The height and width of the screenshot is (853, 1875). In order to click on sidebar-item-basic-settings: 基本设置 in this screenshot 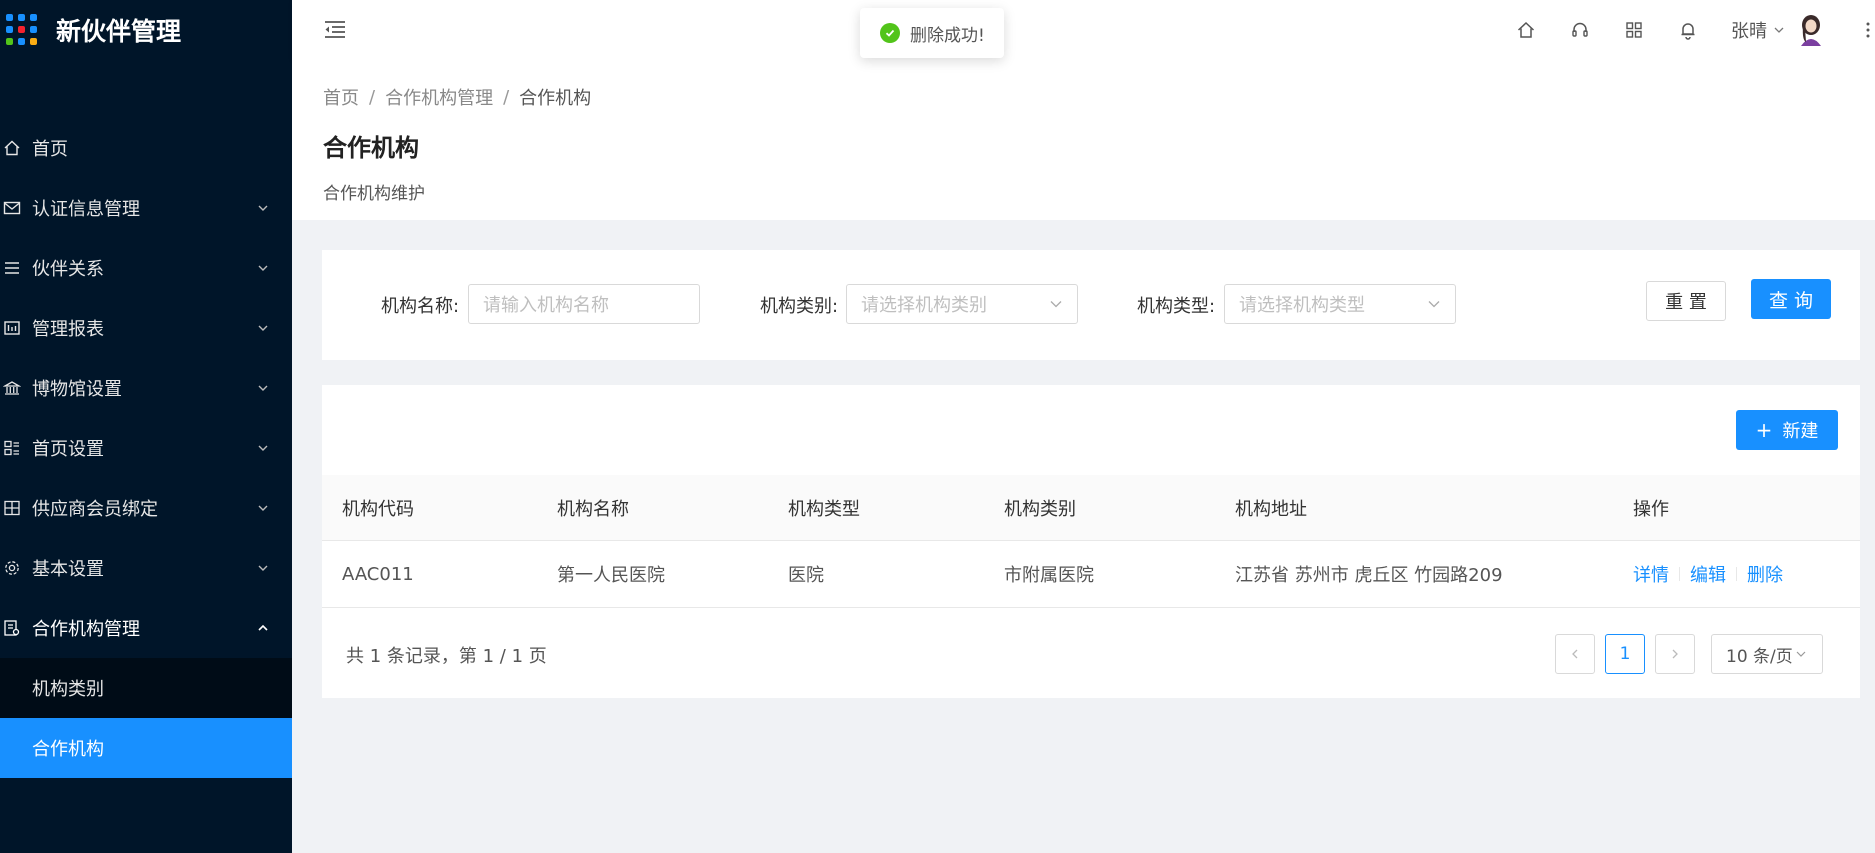, I will do `click(146, 568)`.